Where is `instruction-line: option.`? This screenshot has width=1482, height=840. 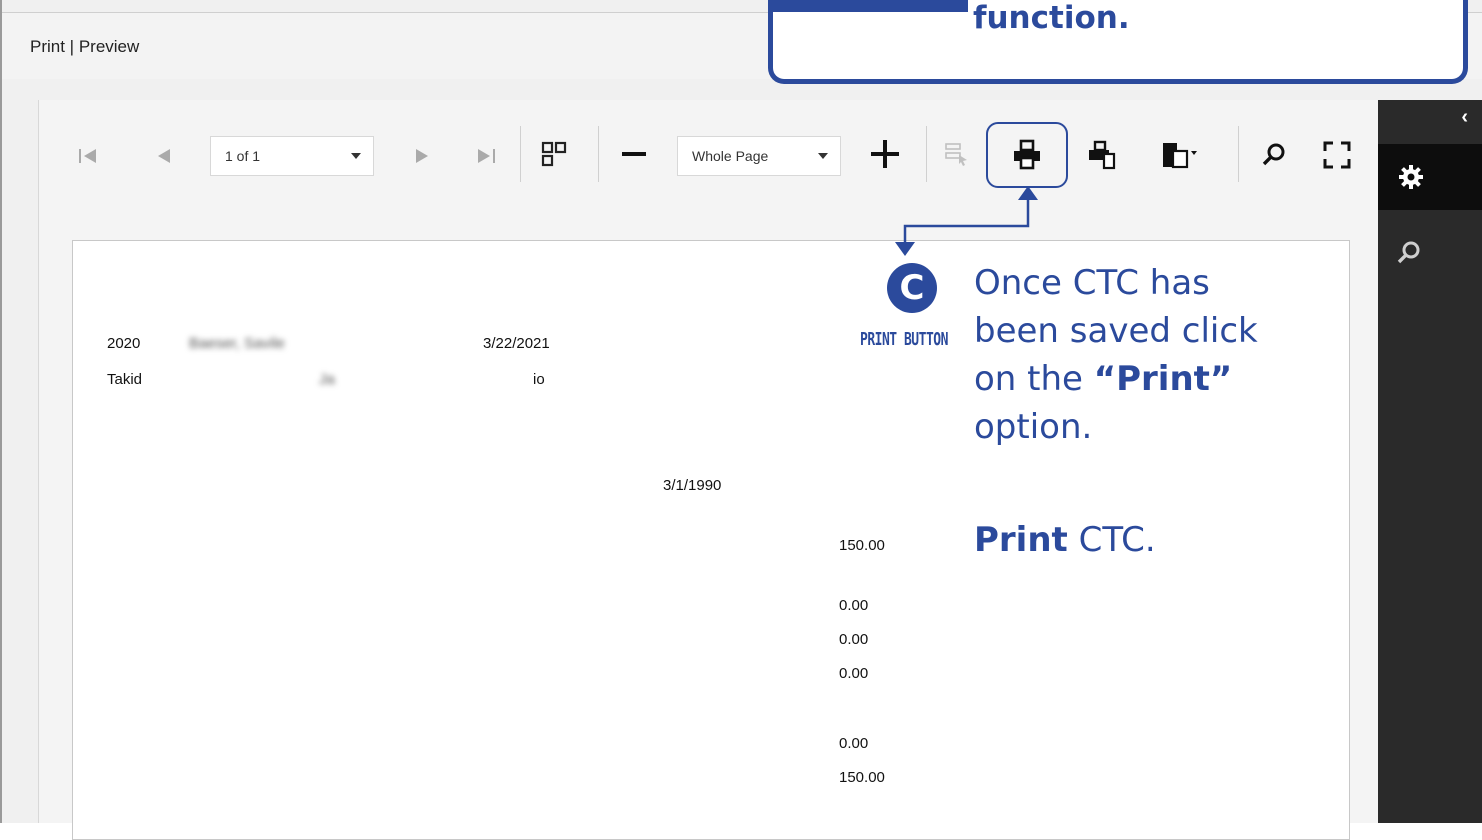
instruction-line: option. is located at coordinates (1033, 427).